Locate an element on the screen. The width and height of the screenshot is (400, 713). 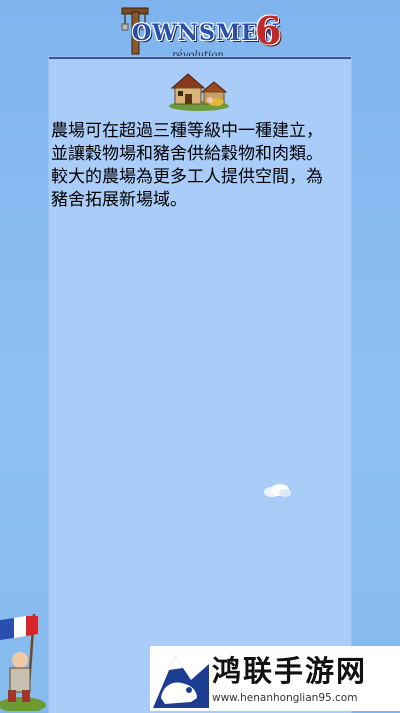
cloud-icon is located at coordinates (277, 490).